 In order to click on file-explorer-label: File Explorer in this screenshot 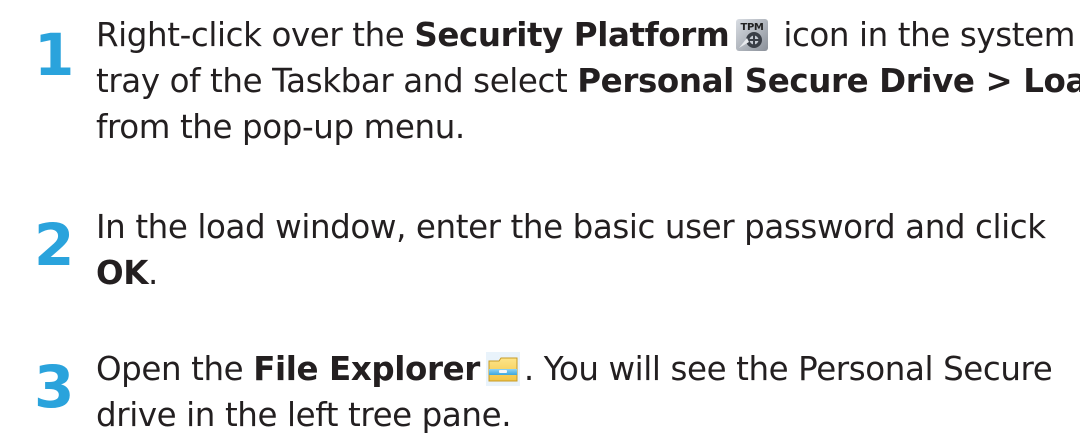, I will do `click(366, 369)`.